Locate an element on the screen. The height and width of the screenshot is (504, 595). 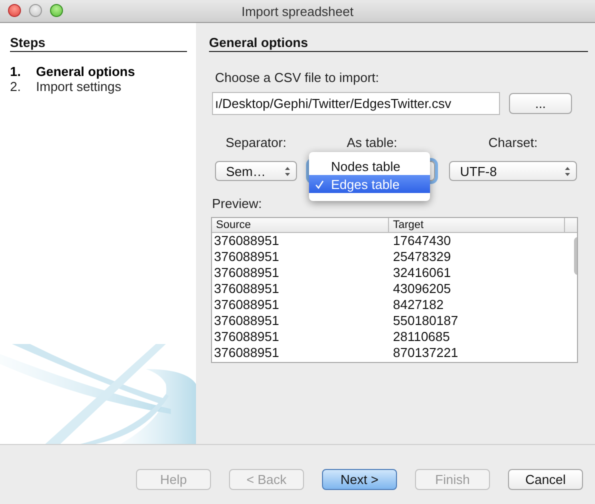
charset-label: Charset: is located at coordinates (513, 142).